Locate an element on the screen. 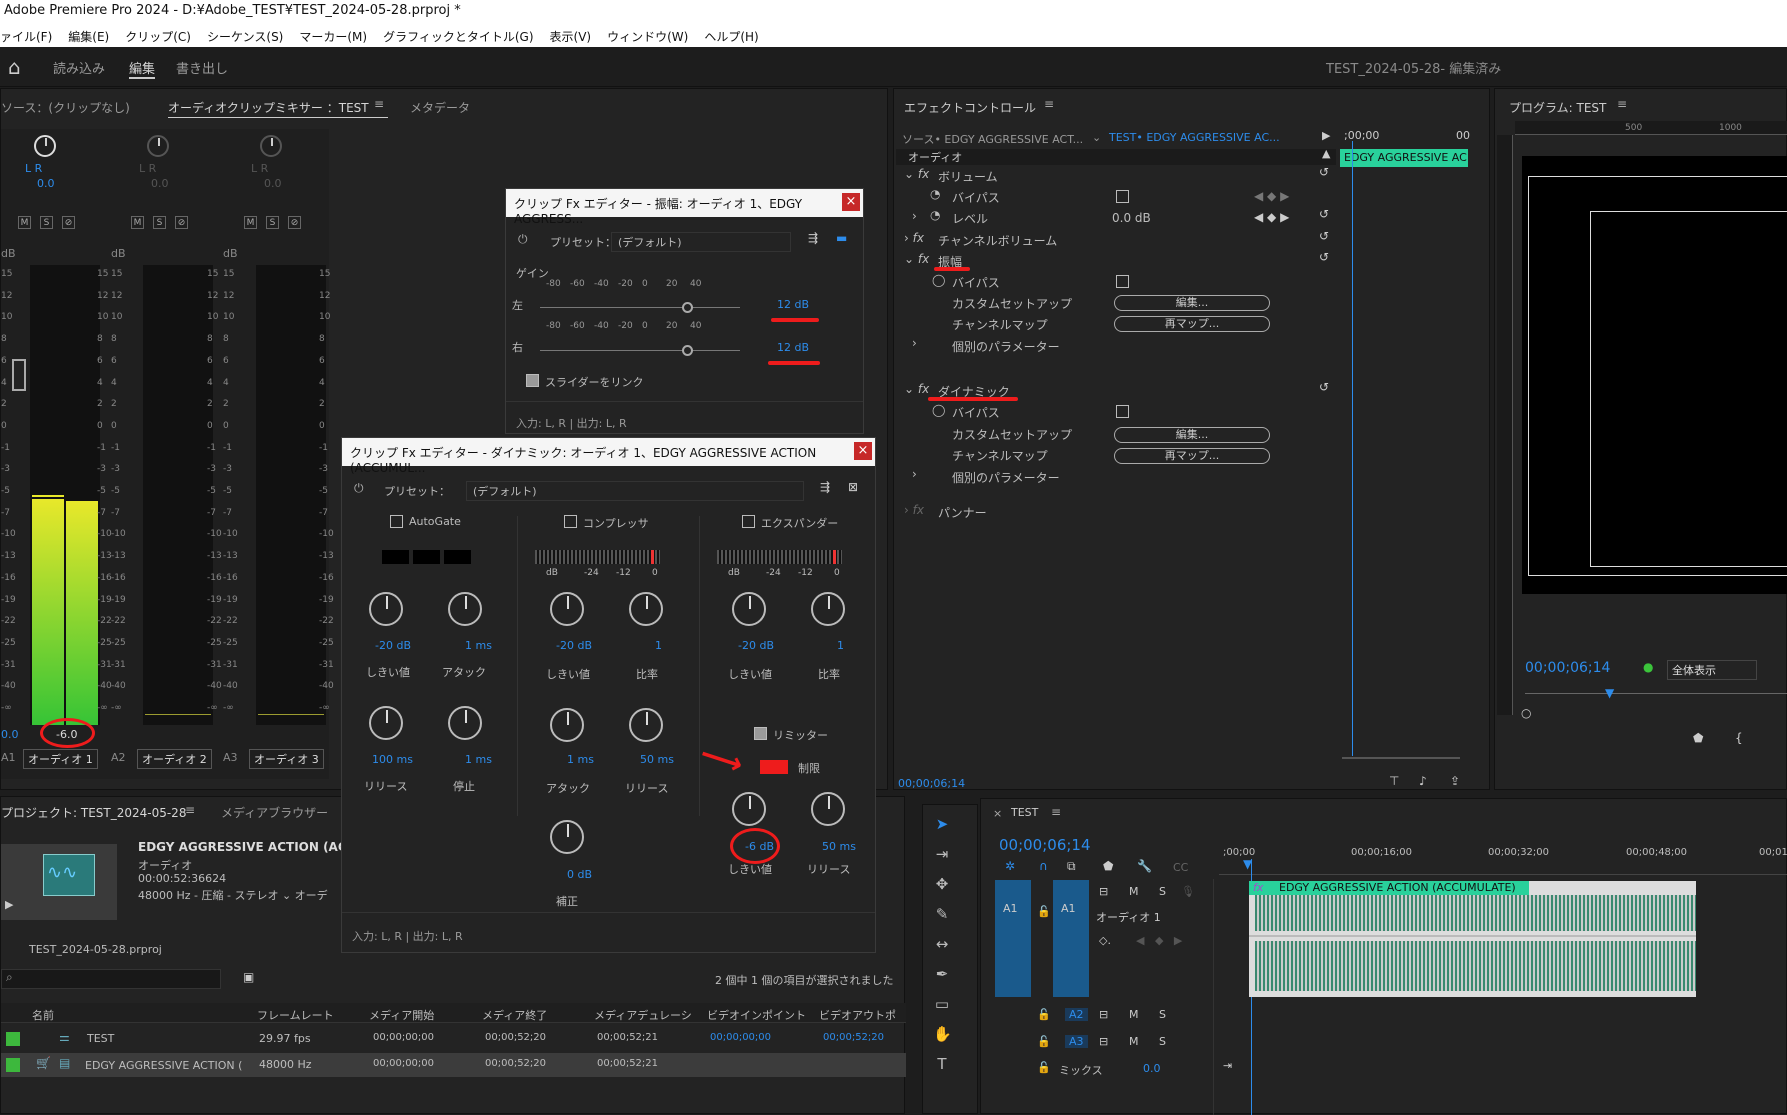 The width and height of the screenshot is (1787, 1115). nest-icon: ✲ is located at coordinates (1010, 866).